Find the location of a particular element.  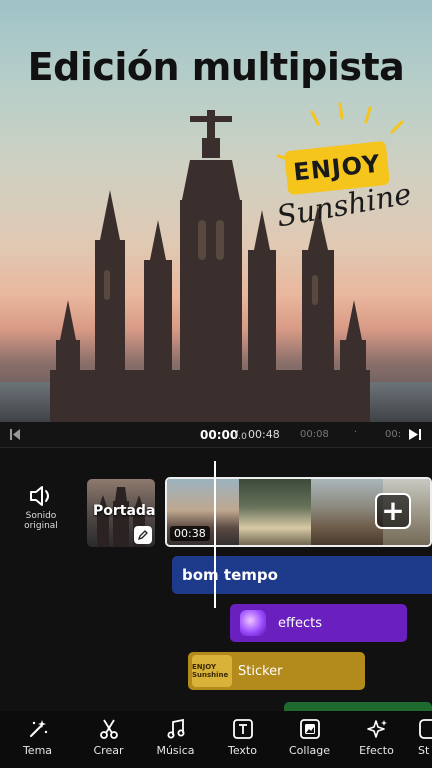

play-icon is located at coordinates (415, 434).